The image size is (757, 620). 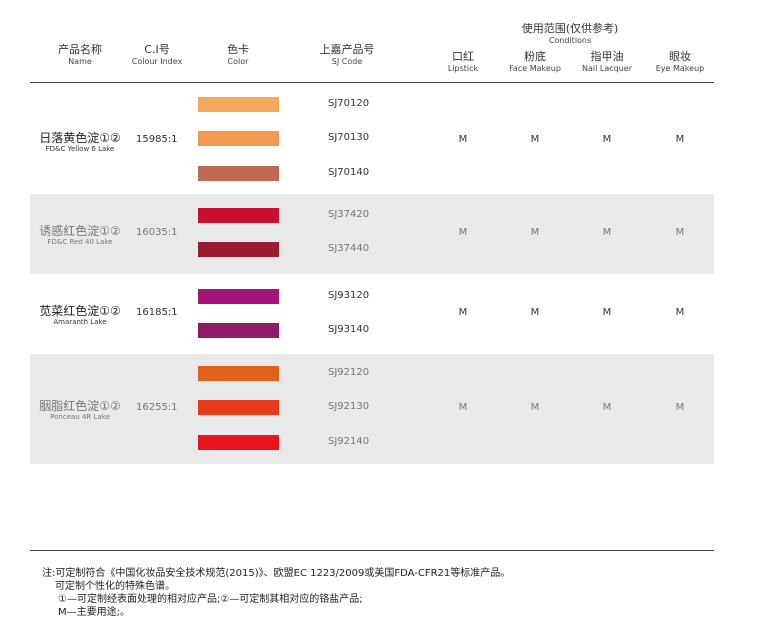 I want to click on header-ci-en: Colour Index, so click(x=157, y=61).